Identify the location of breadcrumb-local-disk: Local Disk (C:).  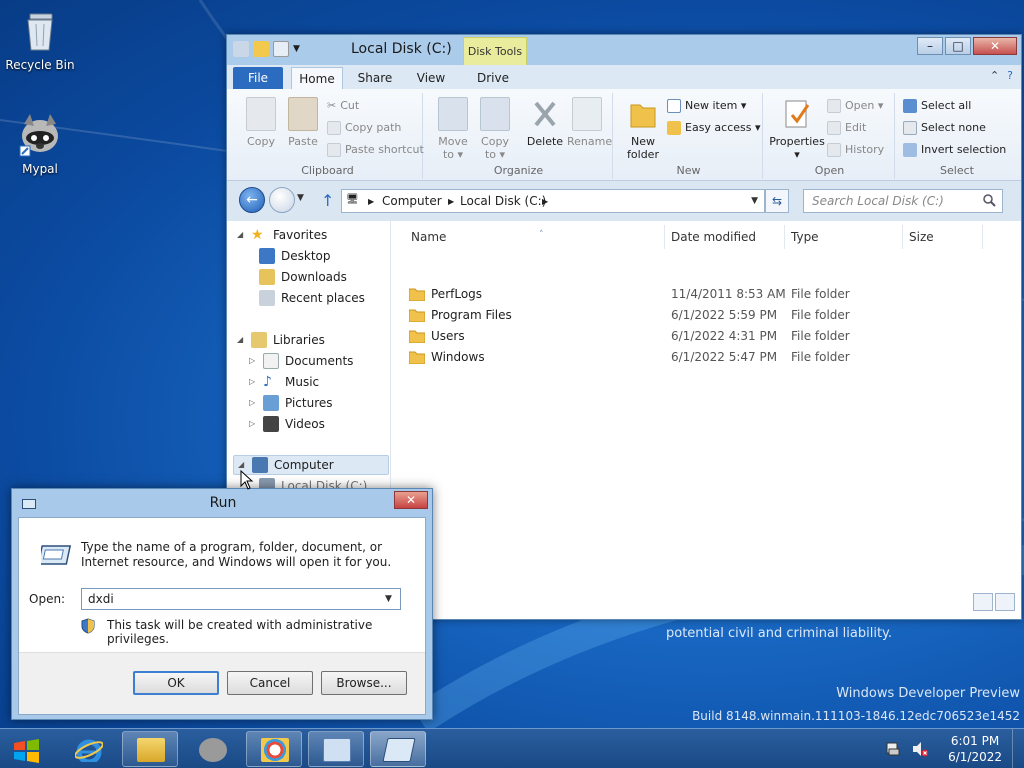
(503, 201).